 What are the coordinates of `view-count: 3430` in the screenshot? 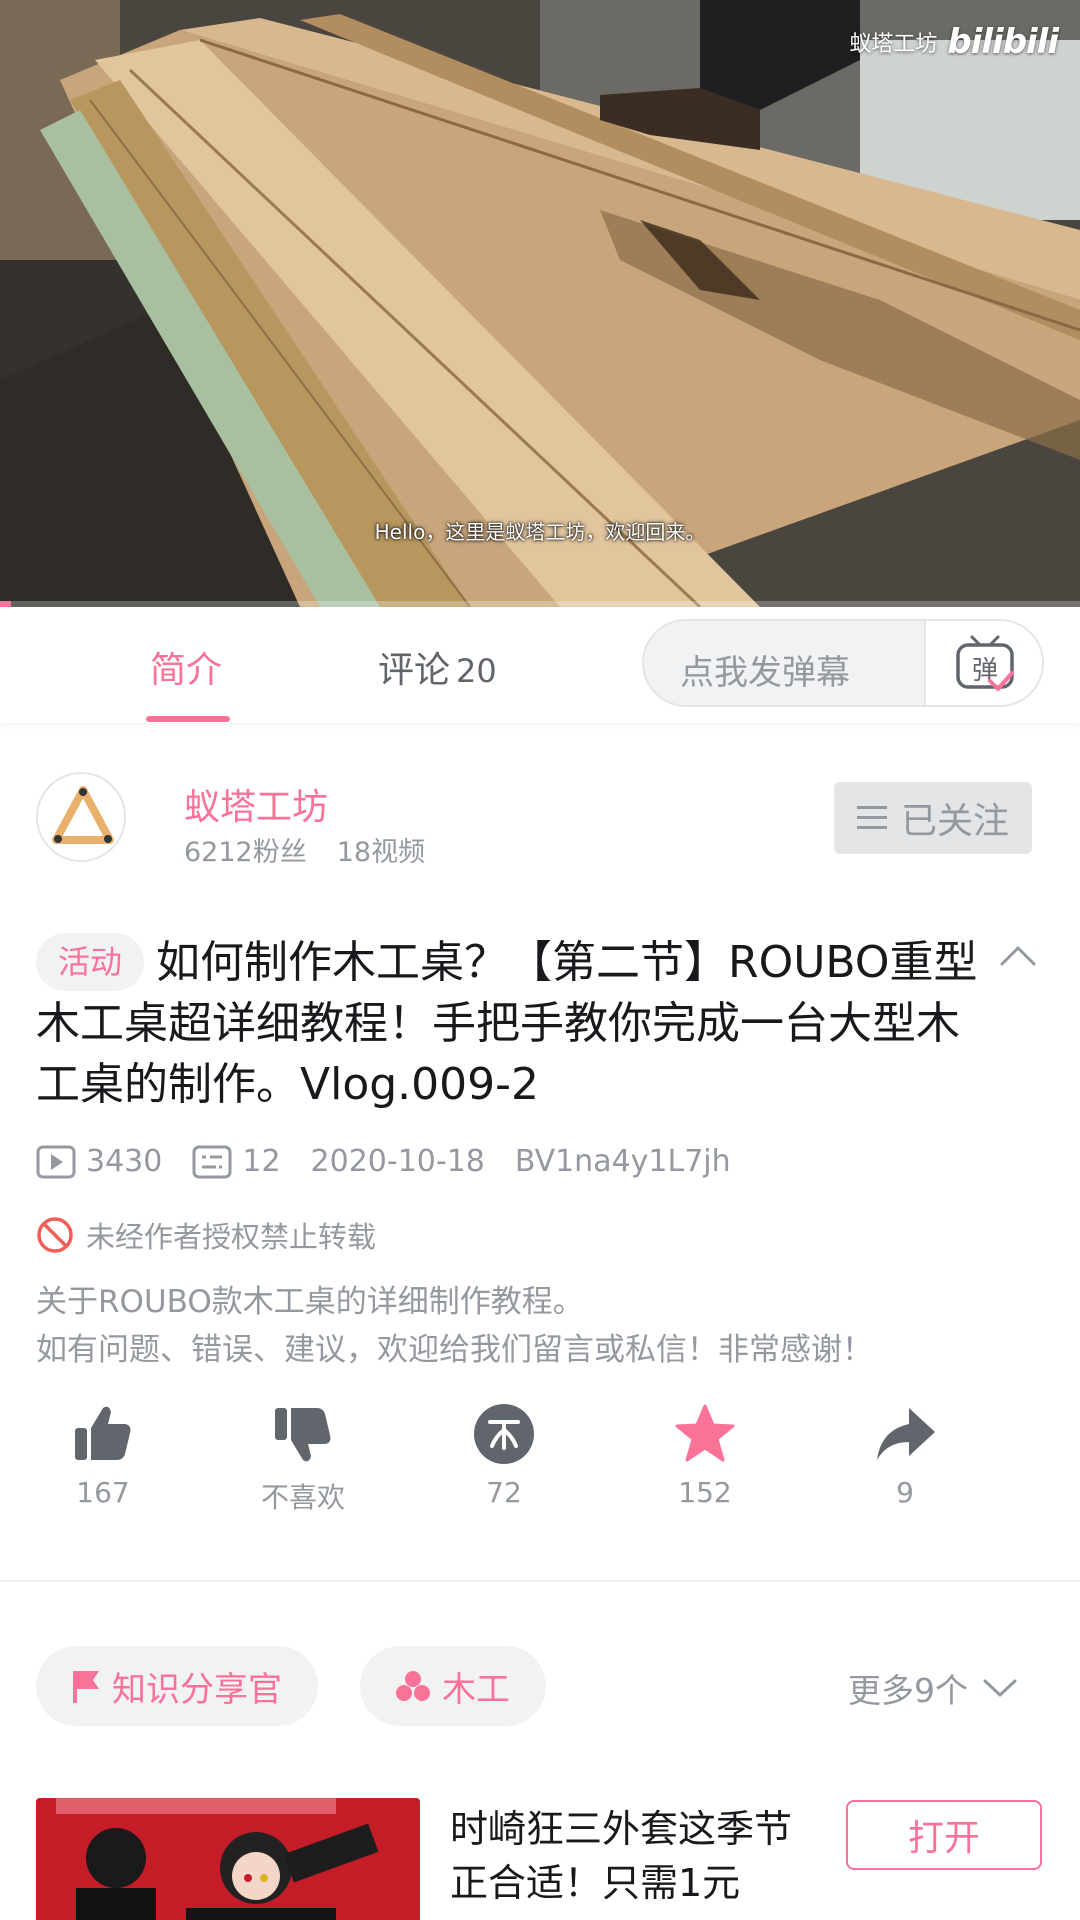 It's located at (99, 1161).